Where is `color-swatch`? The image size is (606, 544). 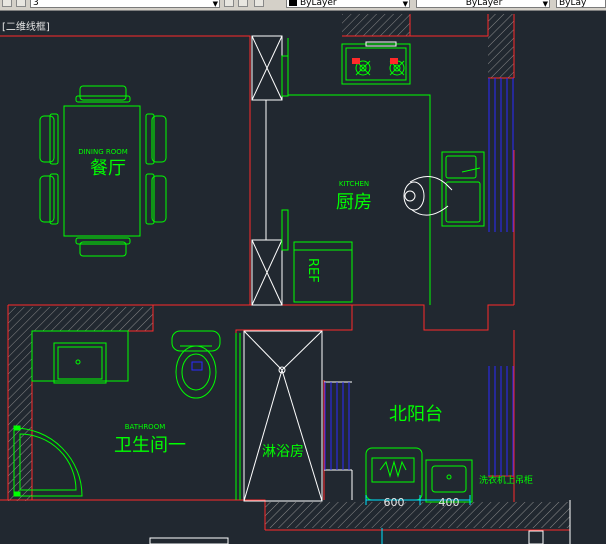 color-swatch is located at coordinates (293, 3).